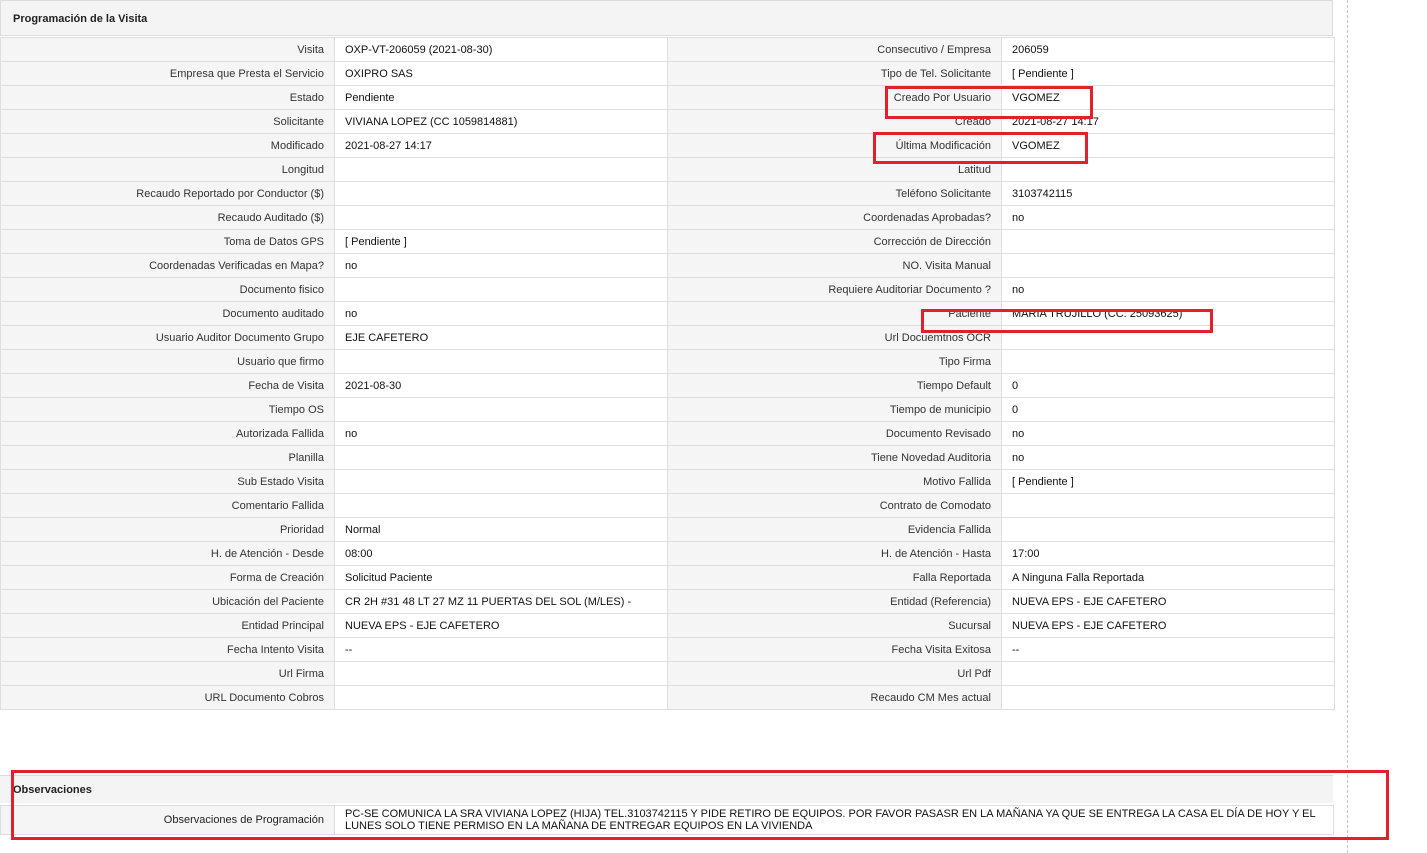 The width and height of the screenshot is (1427, 853). What do you see at coordinates (834, 553) in the screenshot?
I see `field-label-h-de-atencion-hasta: H. de Atención - Hasta` at bounding box center [834, 553].